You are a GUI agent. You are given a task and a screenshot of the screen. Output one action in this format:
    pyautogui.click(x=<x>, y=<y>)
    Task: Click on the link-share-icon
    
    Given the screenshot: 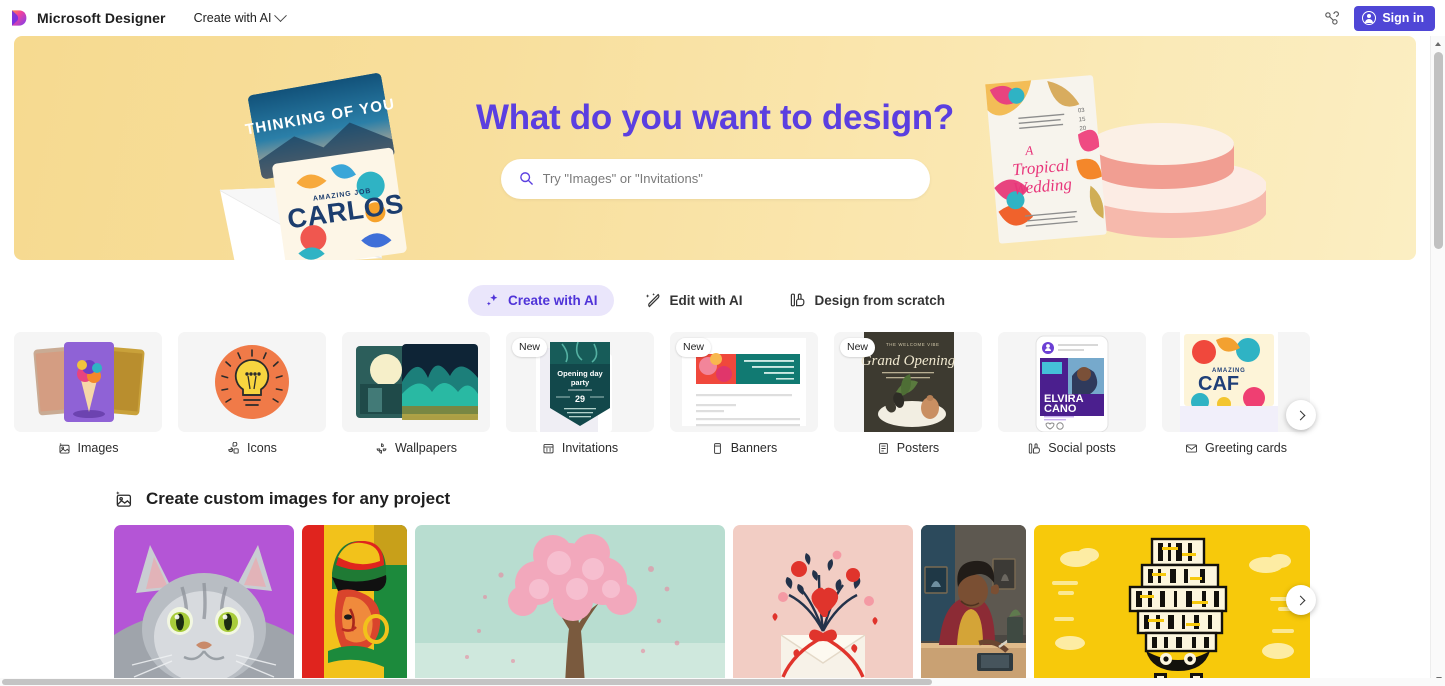 What is the action you would take?
    pyautogui.click(x=1331, y=18)
    